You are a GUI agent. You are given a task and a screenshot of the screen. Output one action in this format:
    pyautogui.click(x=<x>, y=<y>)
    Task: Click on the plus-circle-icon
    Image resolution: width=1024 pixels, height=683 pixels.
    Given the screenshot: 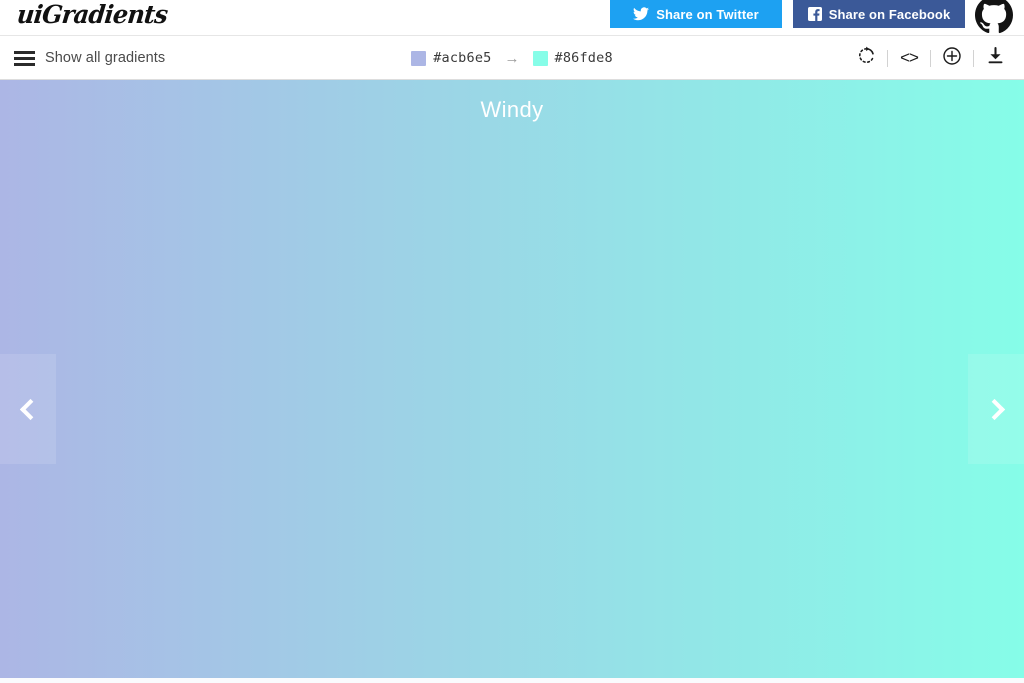 What is the action you would take?
    pyautogui.click(x=952, y=58)
    